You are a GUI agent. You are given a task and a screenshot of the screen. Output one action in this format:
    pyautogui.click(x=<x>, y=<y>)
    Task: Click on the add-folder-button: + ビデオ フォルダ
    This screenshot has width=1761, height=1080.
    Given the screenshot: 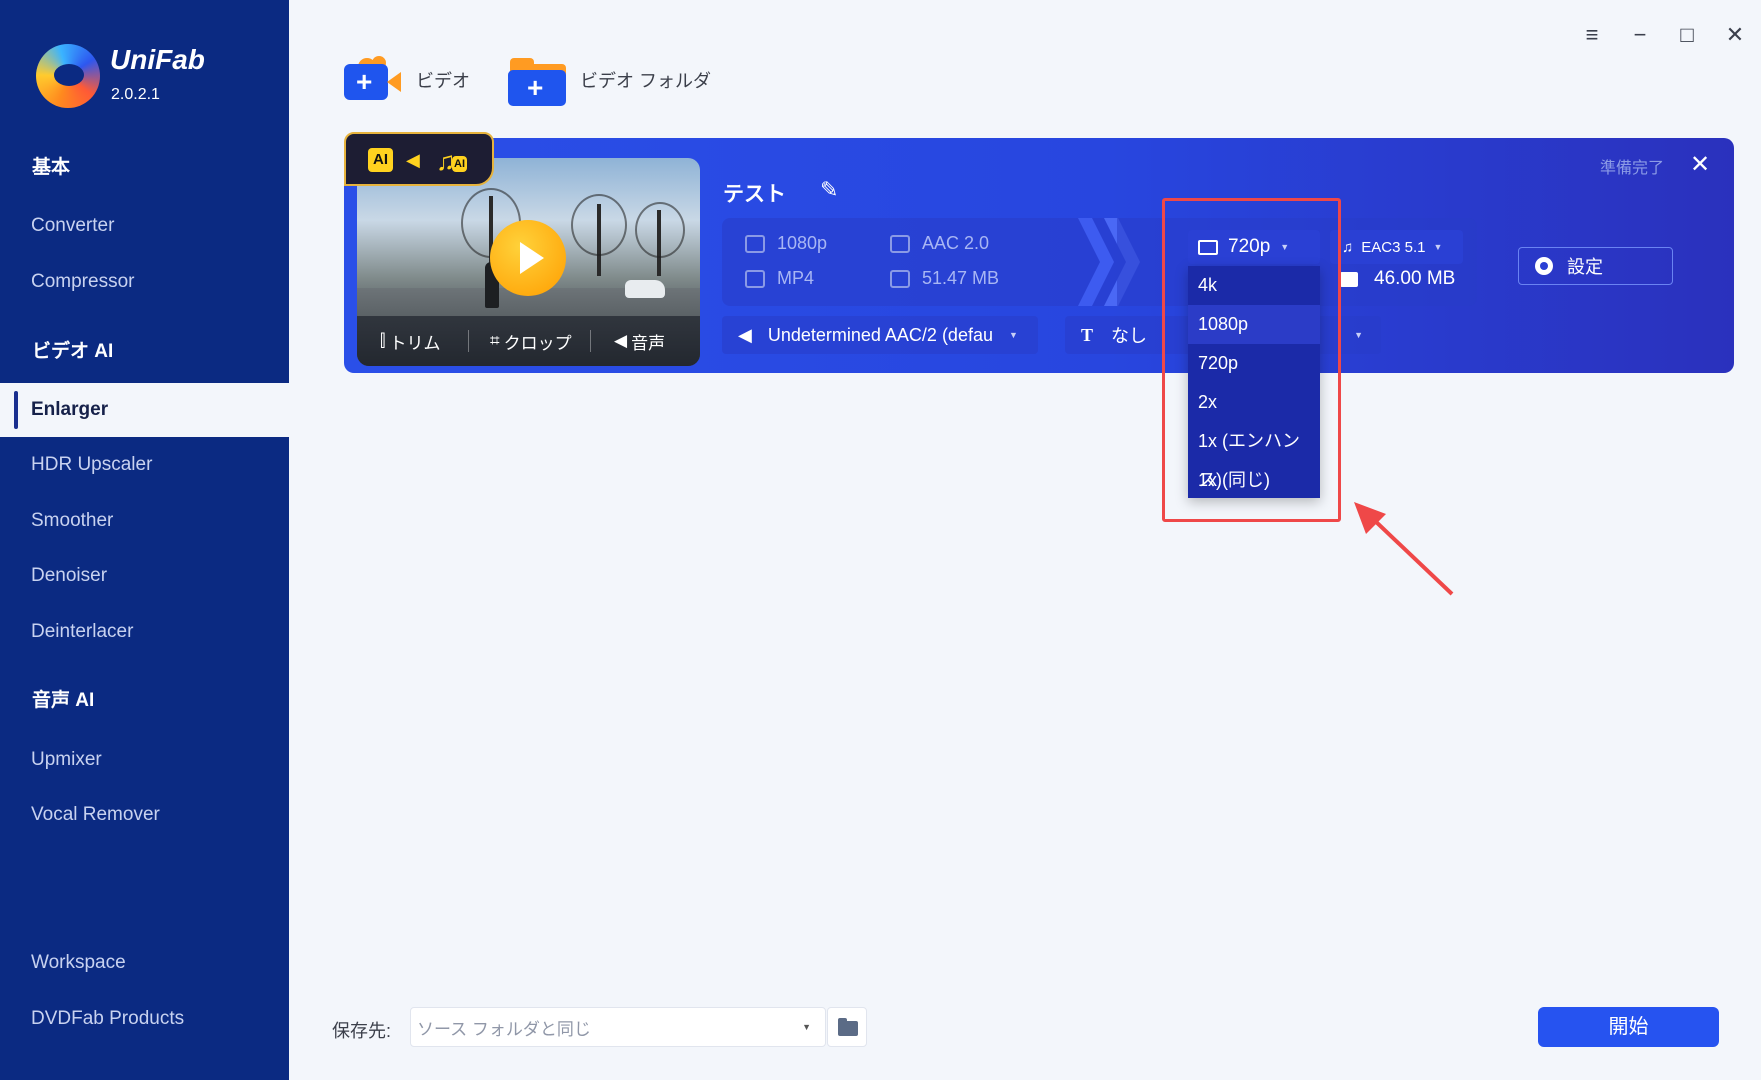 What is the action you would take?
    pyautogui.click(x=609, y=80)
    